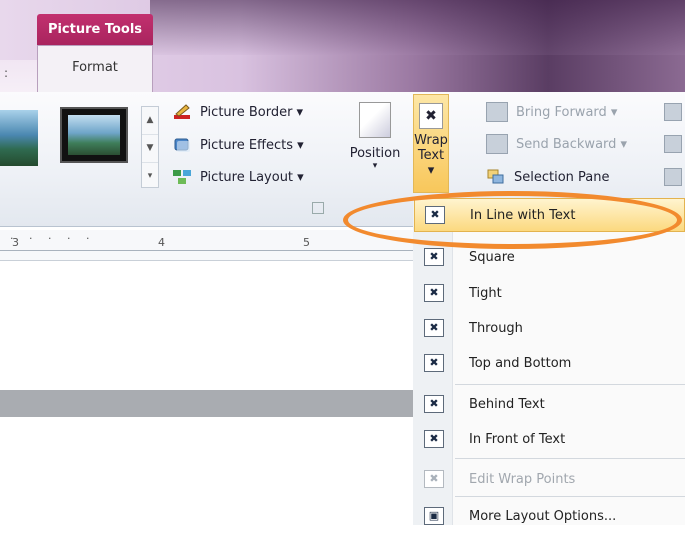  What do you see at coordinates (572, 144) in the screenshot?
I see `send-backward-label: Send Backward ▾` at bounding box center [572, 144].